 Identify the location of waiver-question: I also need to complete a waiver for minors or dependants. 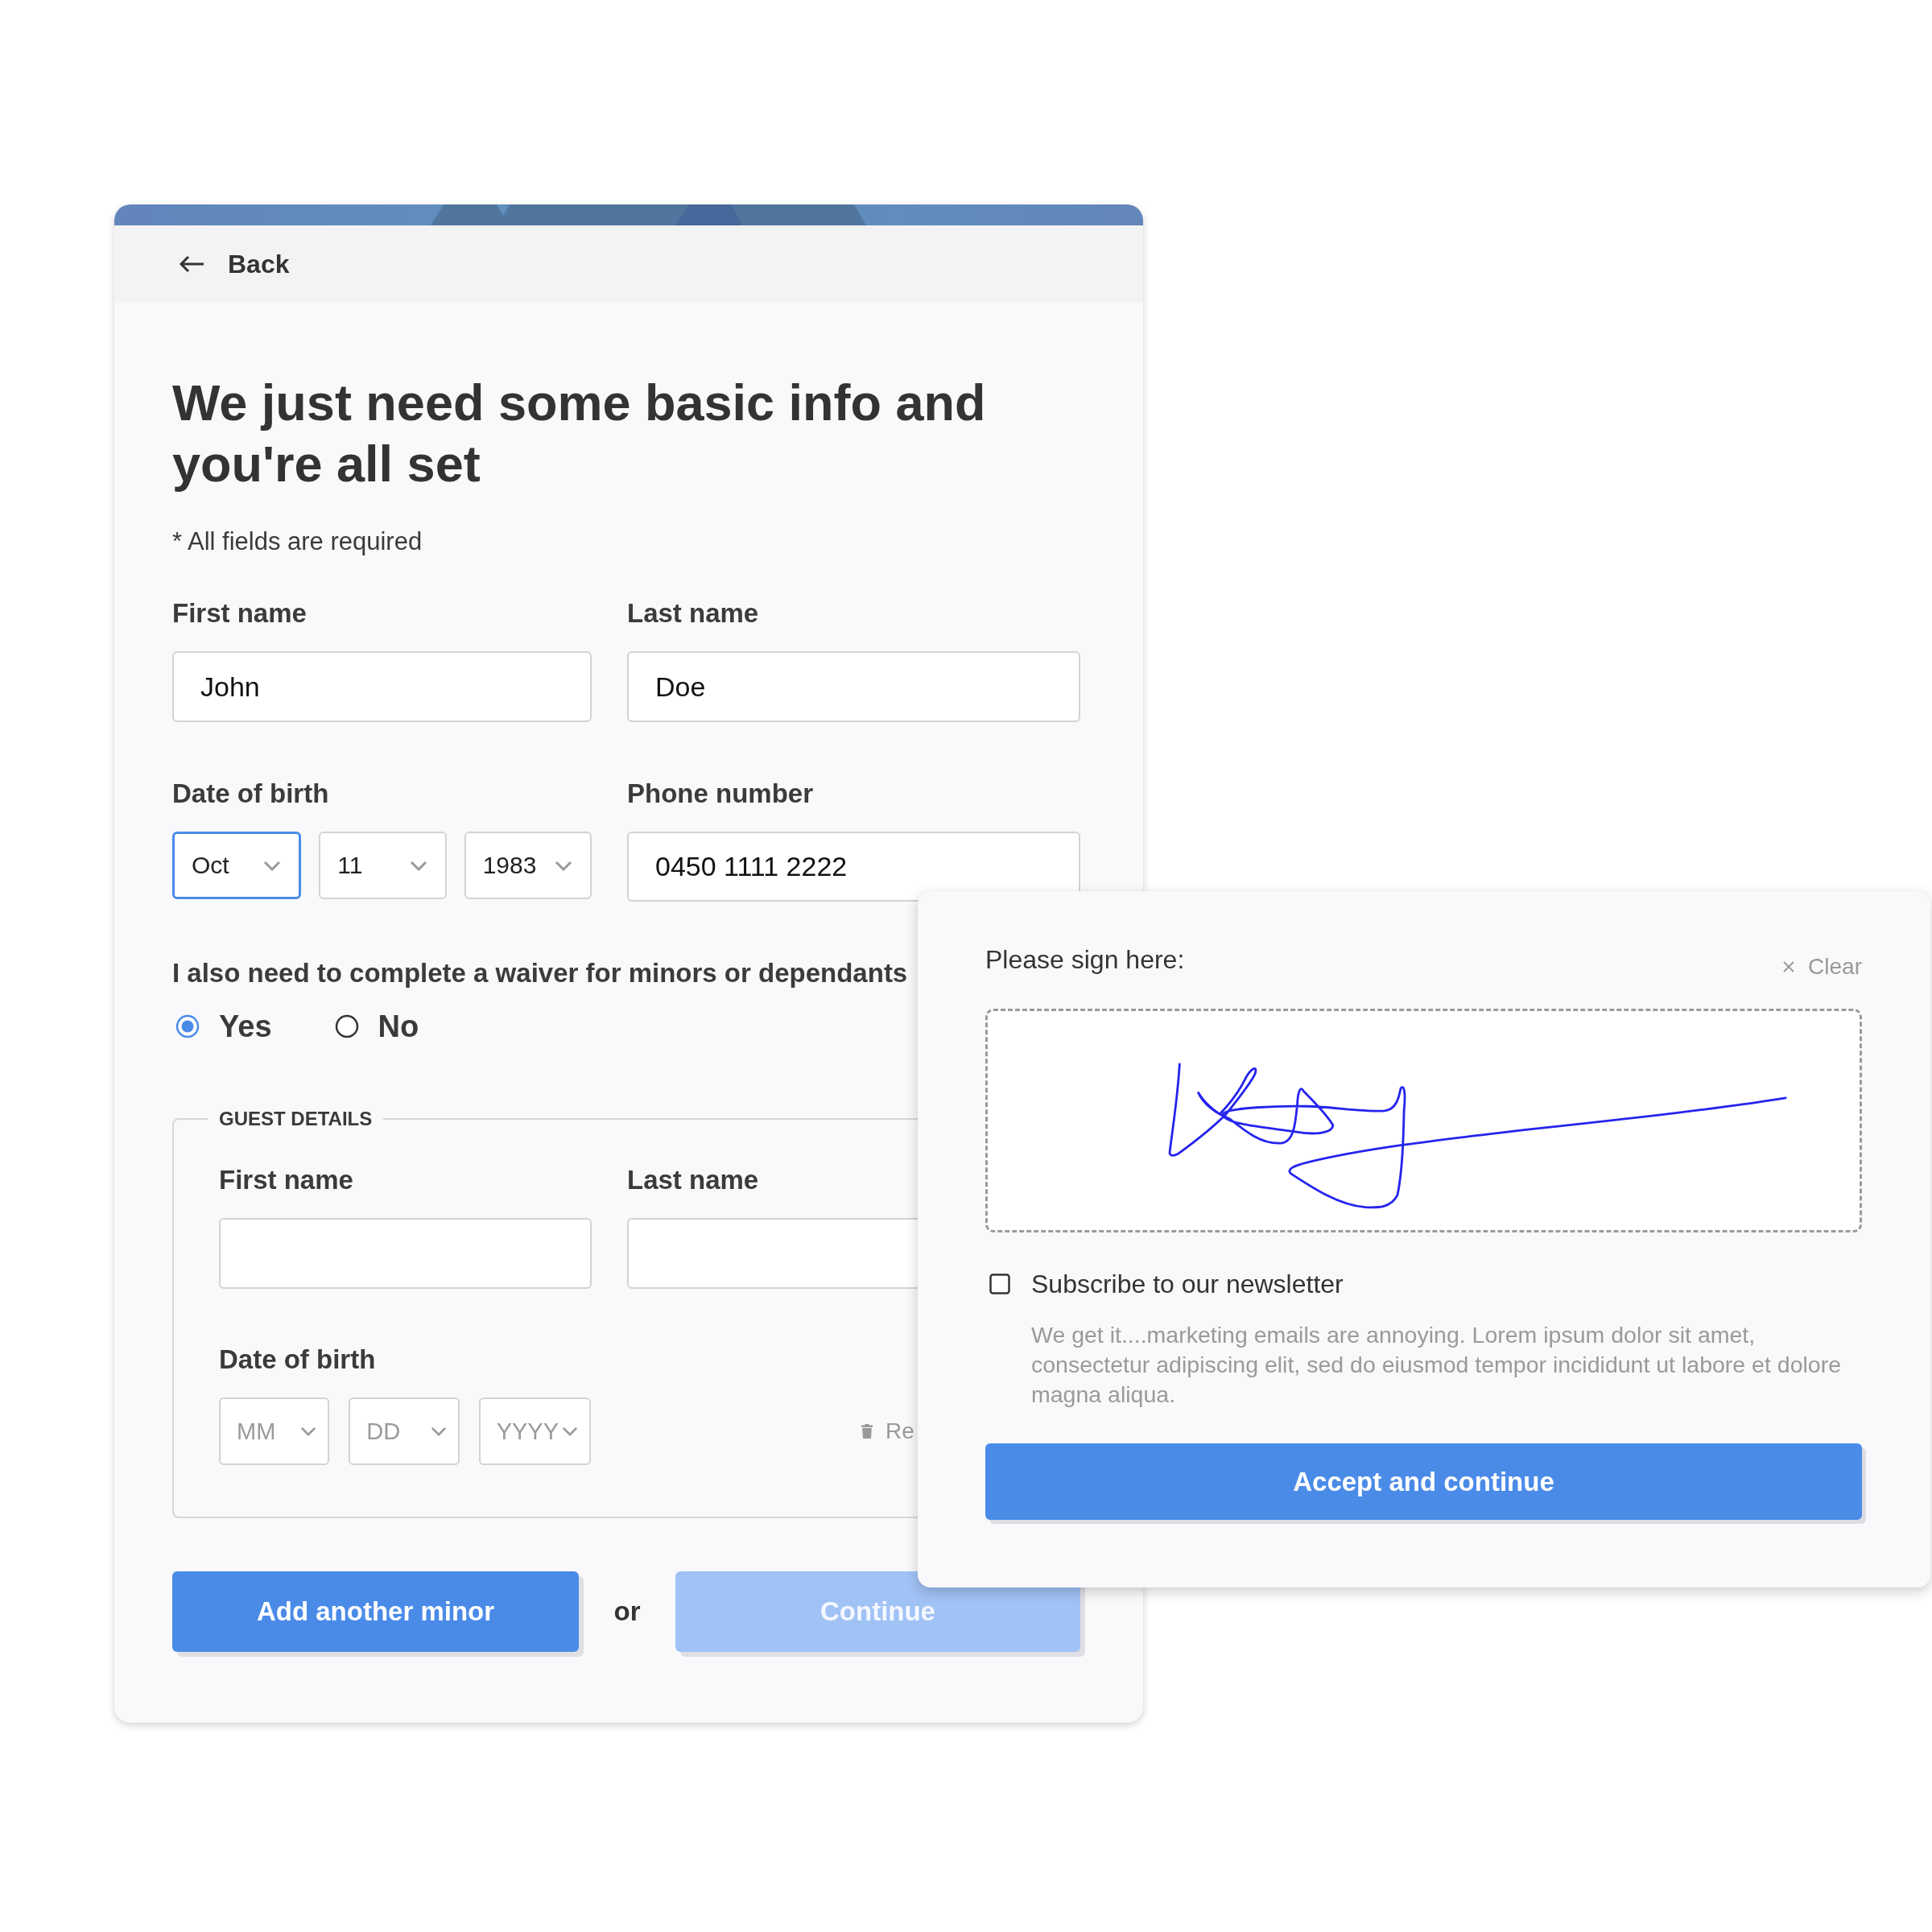
(540, 973).